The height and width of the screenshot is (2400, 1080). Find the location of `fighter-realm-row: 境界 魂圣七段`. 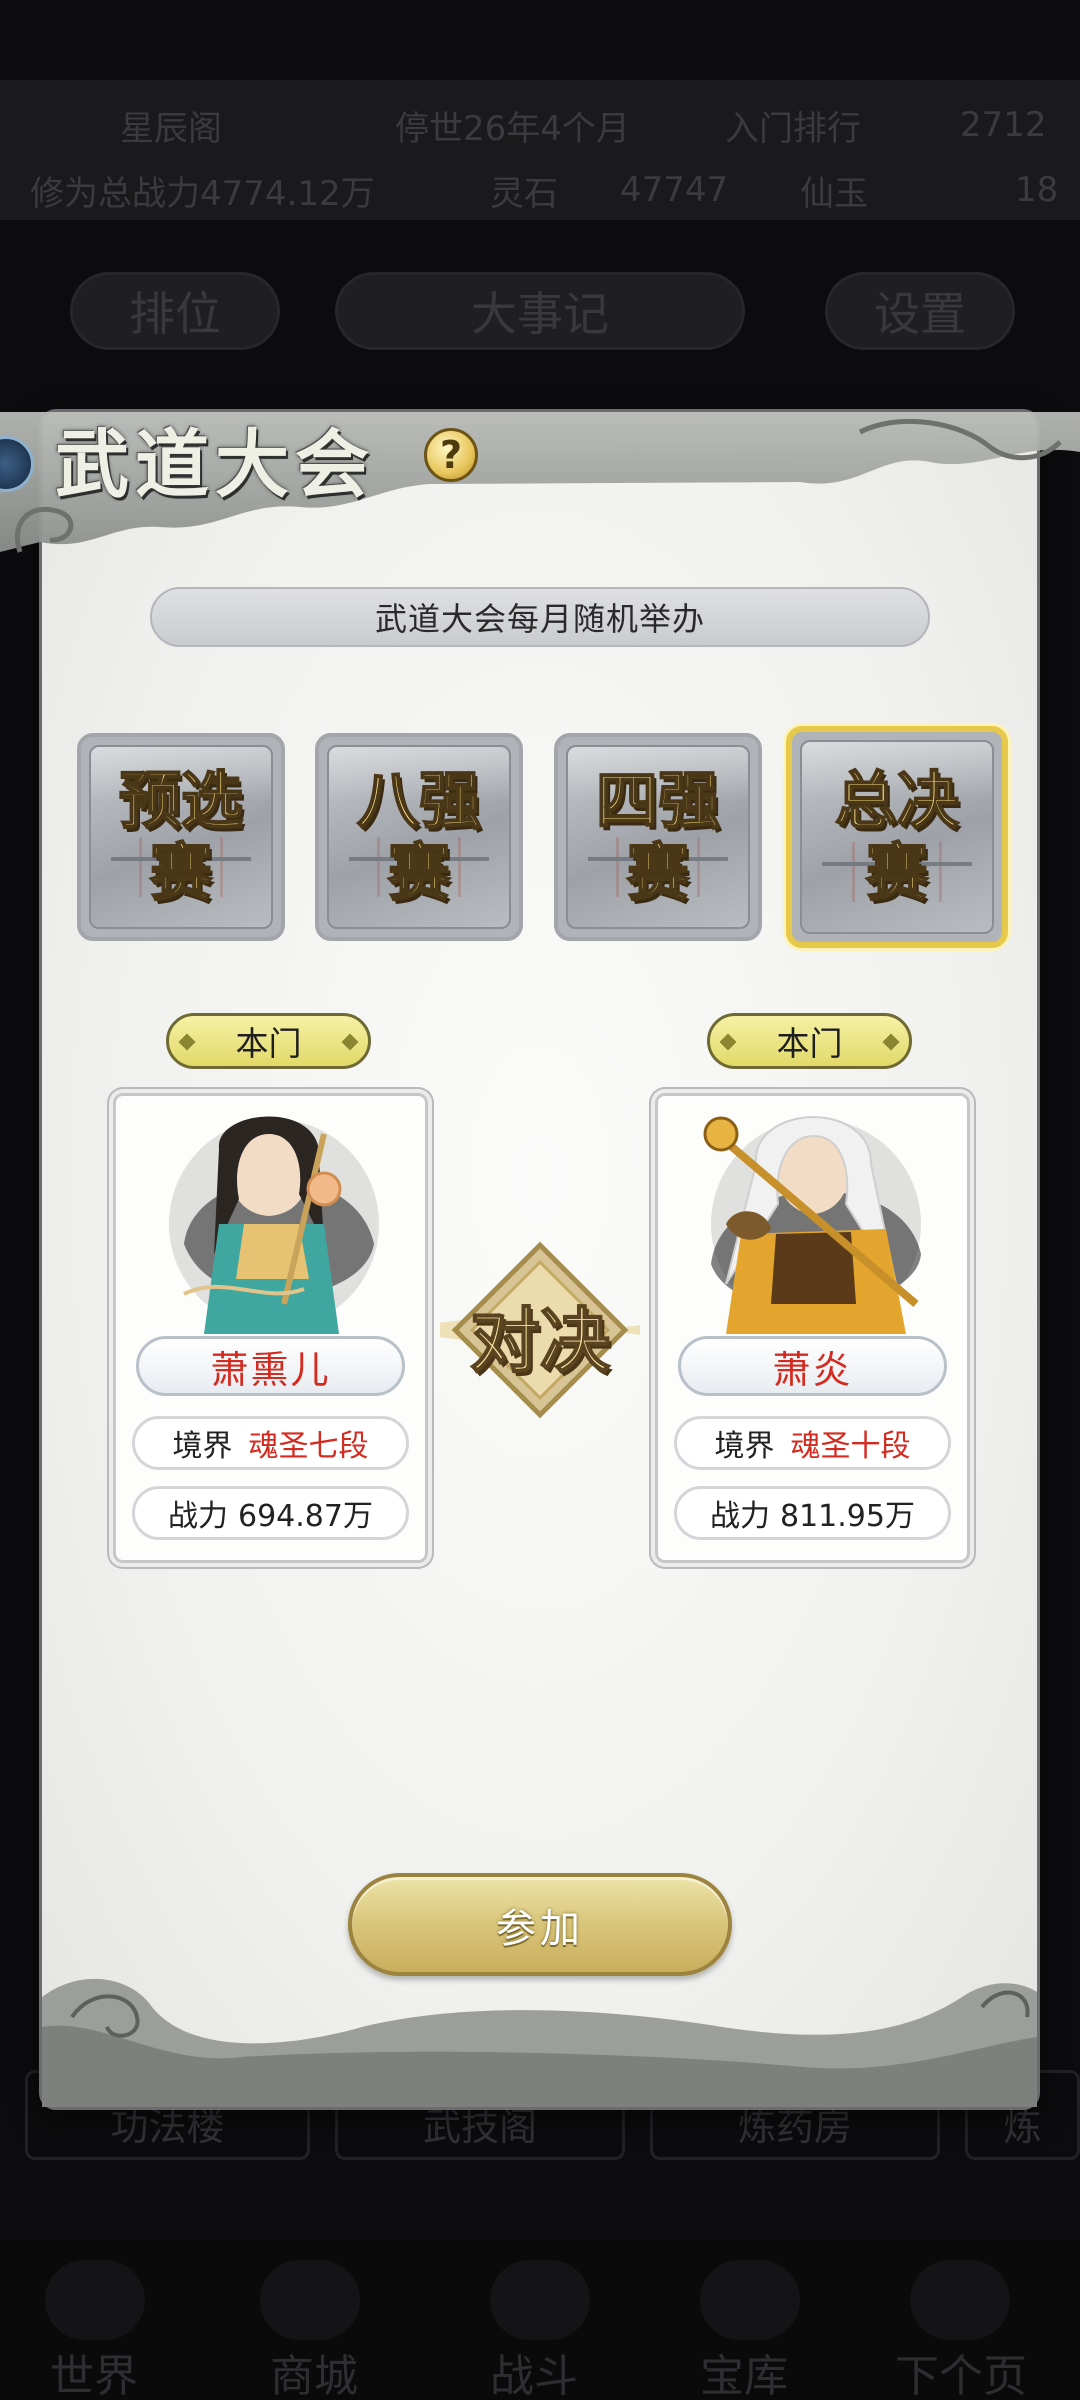

fighter-realm-row: 境界 魂圣七段 is located at coordinates (270, 1443).